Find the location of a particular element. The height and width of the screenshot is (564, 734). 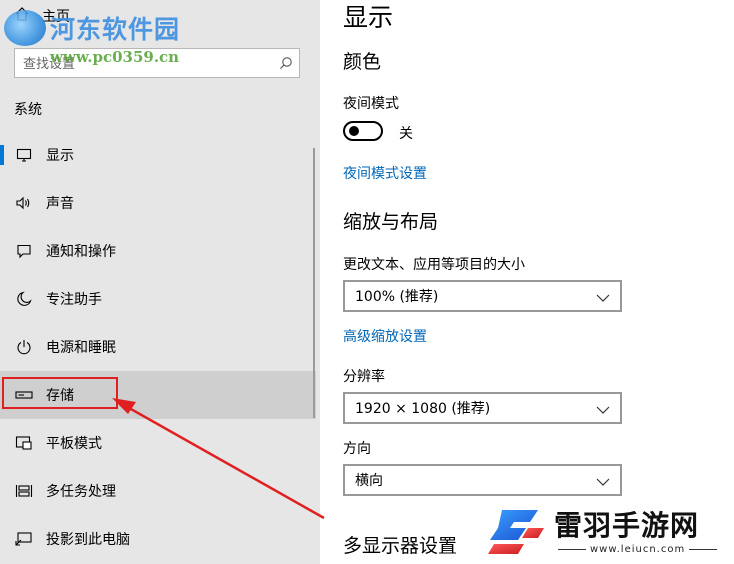

notification-icon is located at coordinates (24, 251).